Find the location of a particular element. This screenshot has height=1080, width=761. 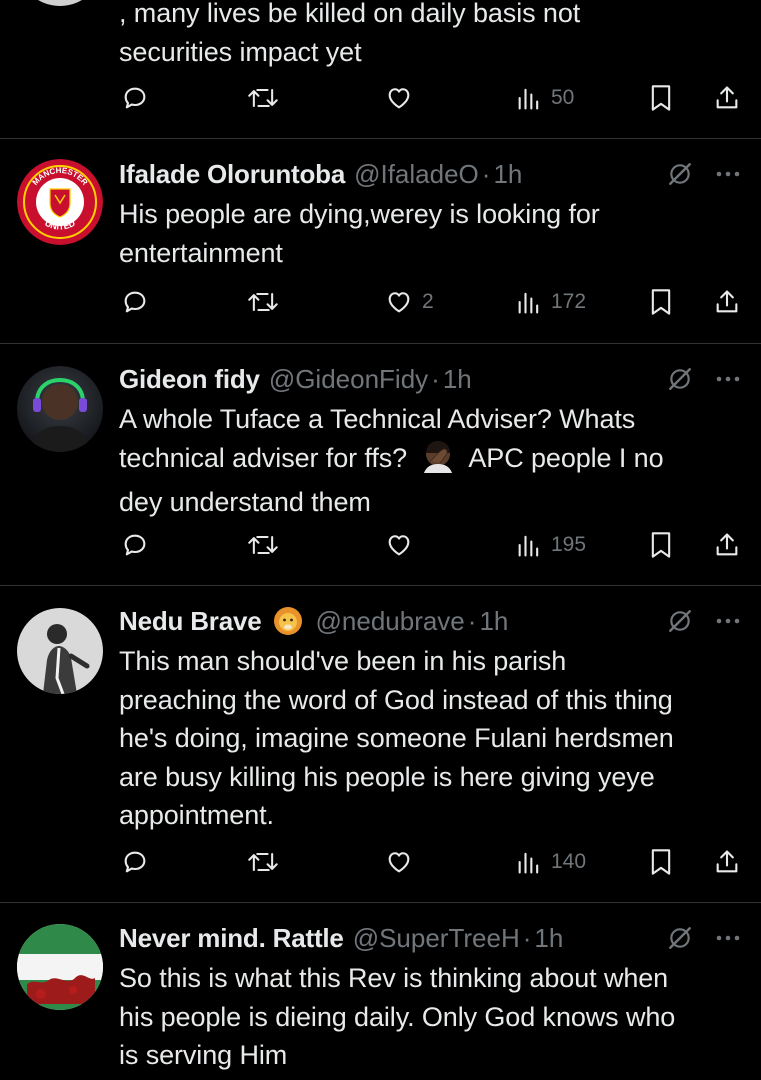

display-name: Nedu Brave is located at coordinates (190, 621).